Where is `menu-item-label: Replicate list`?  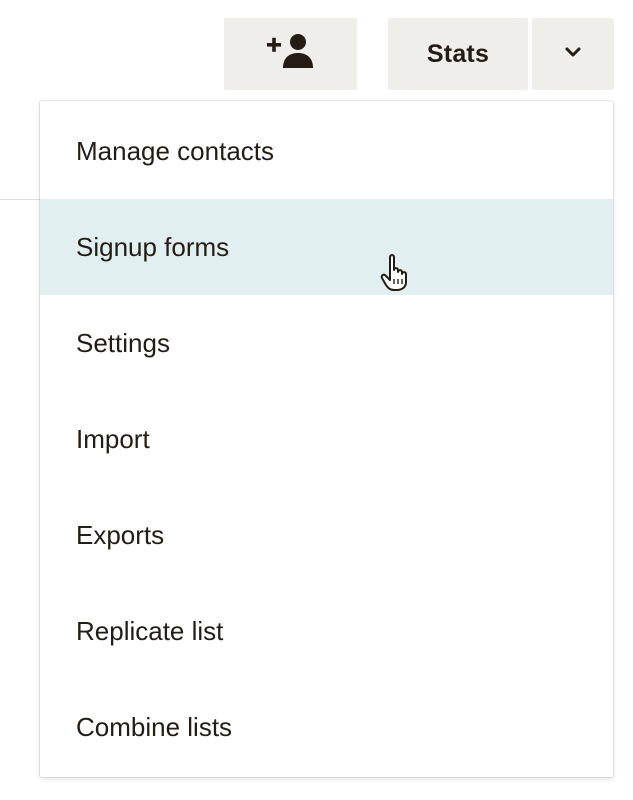
menu-item-label: Replicate list is located at coordinates (150, 630).